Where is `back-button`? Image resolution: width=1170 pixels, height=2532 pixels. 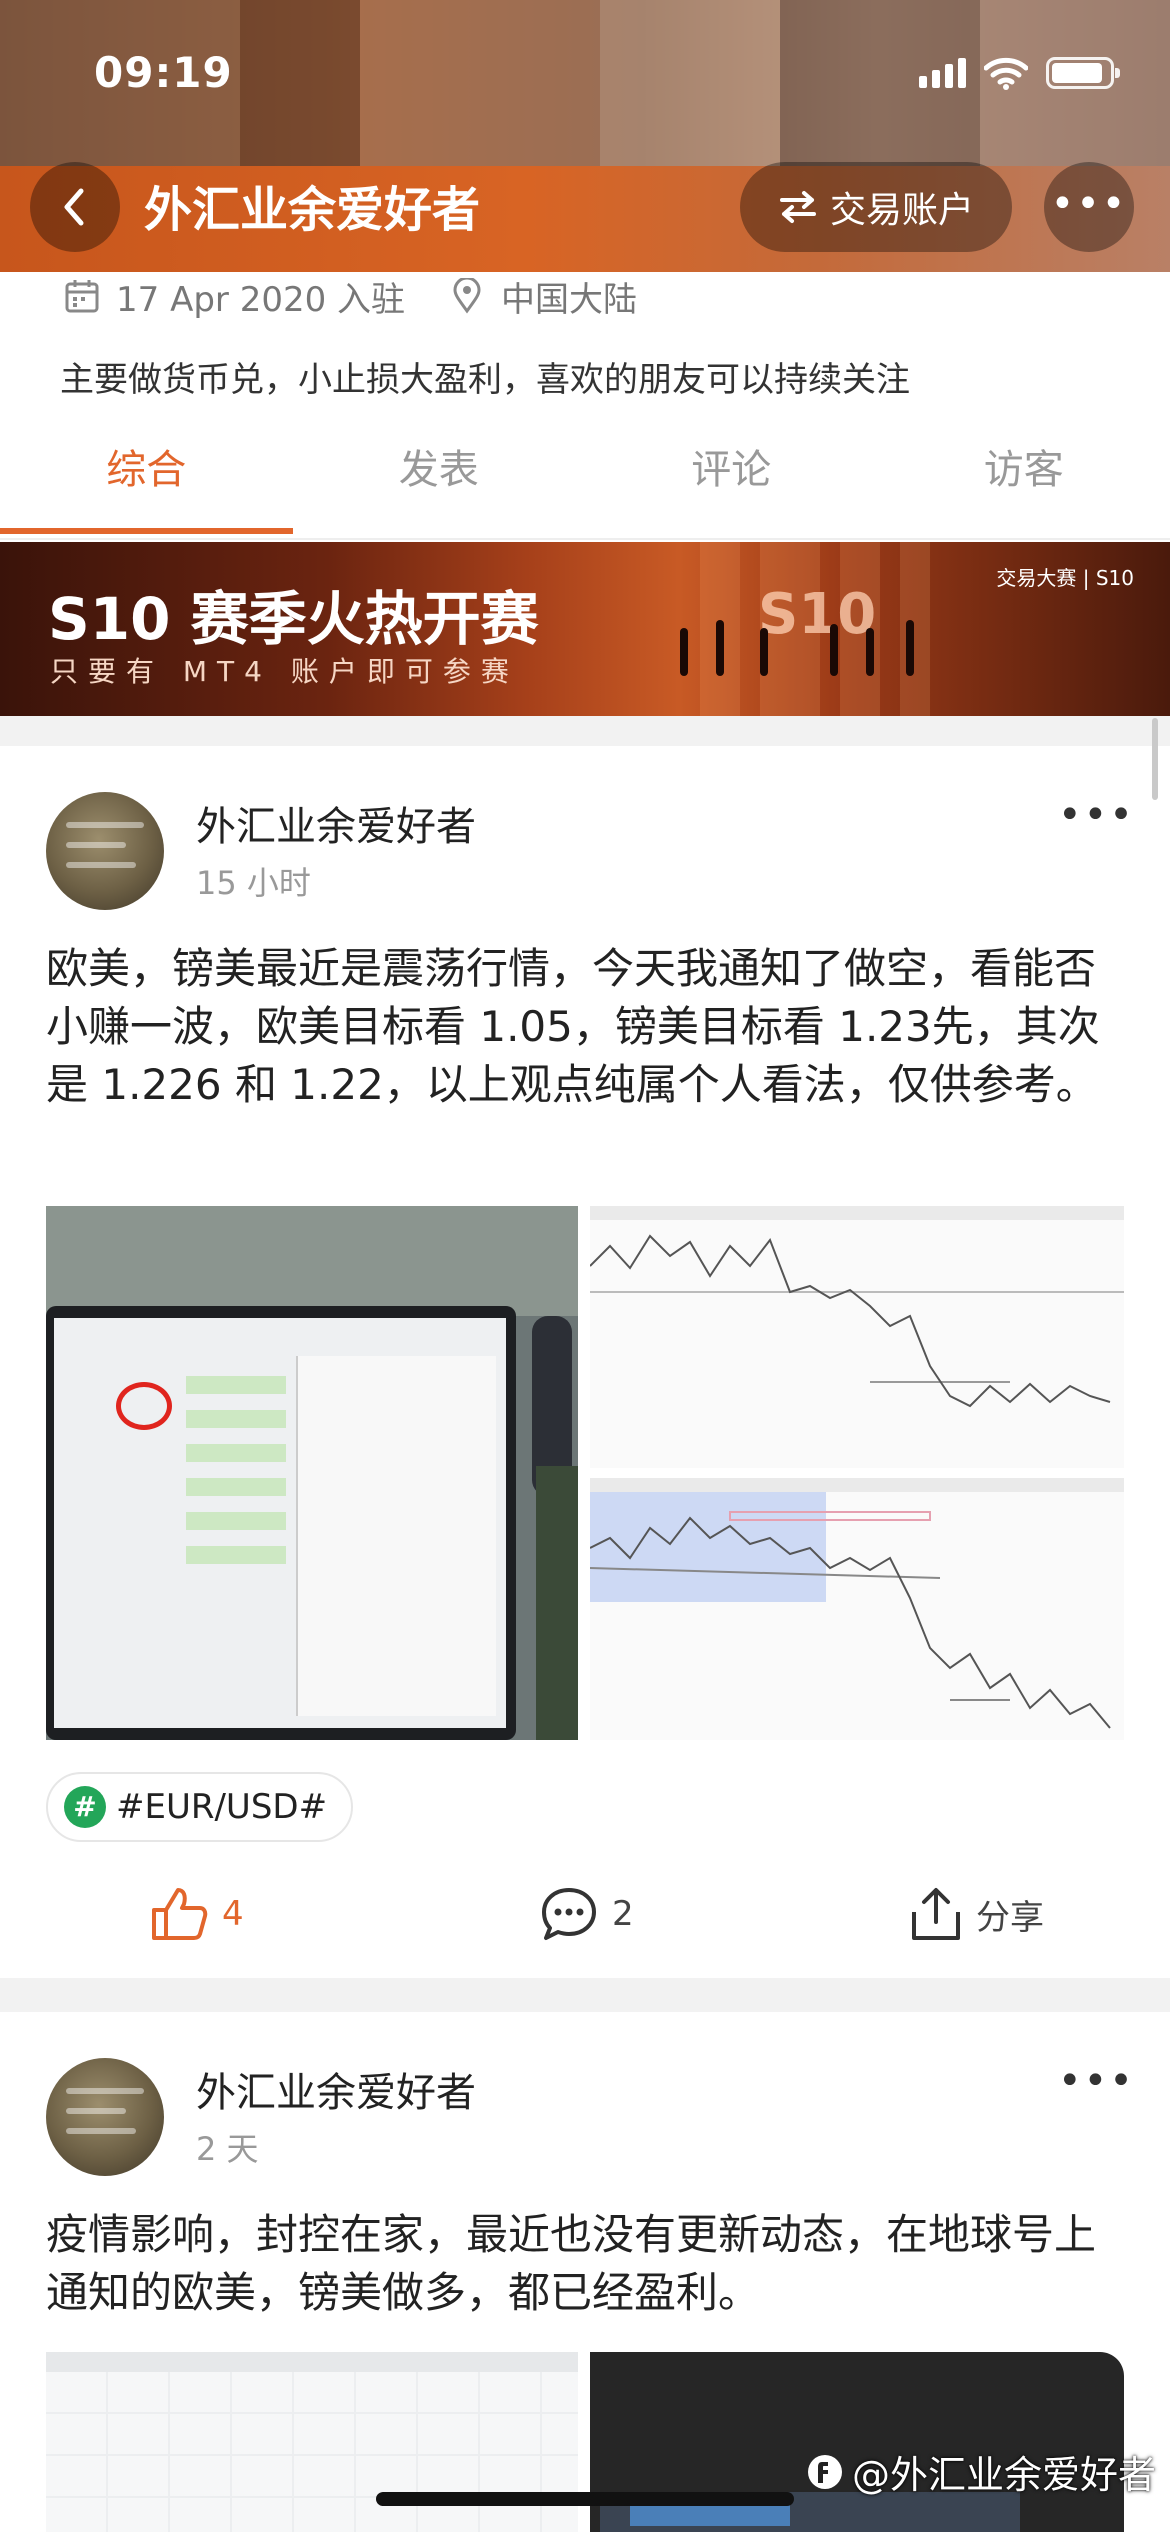
back-button is located at coordinates (75, 207).